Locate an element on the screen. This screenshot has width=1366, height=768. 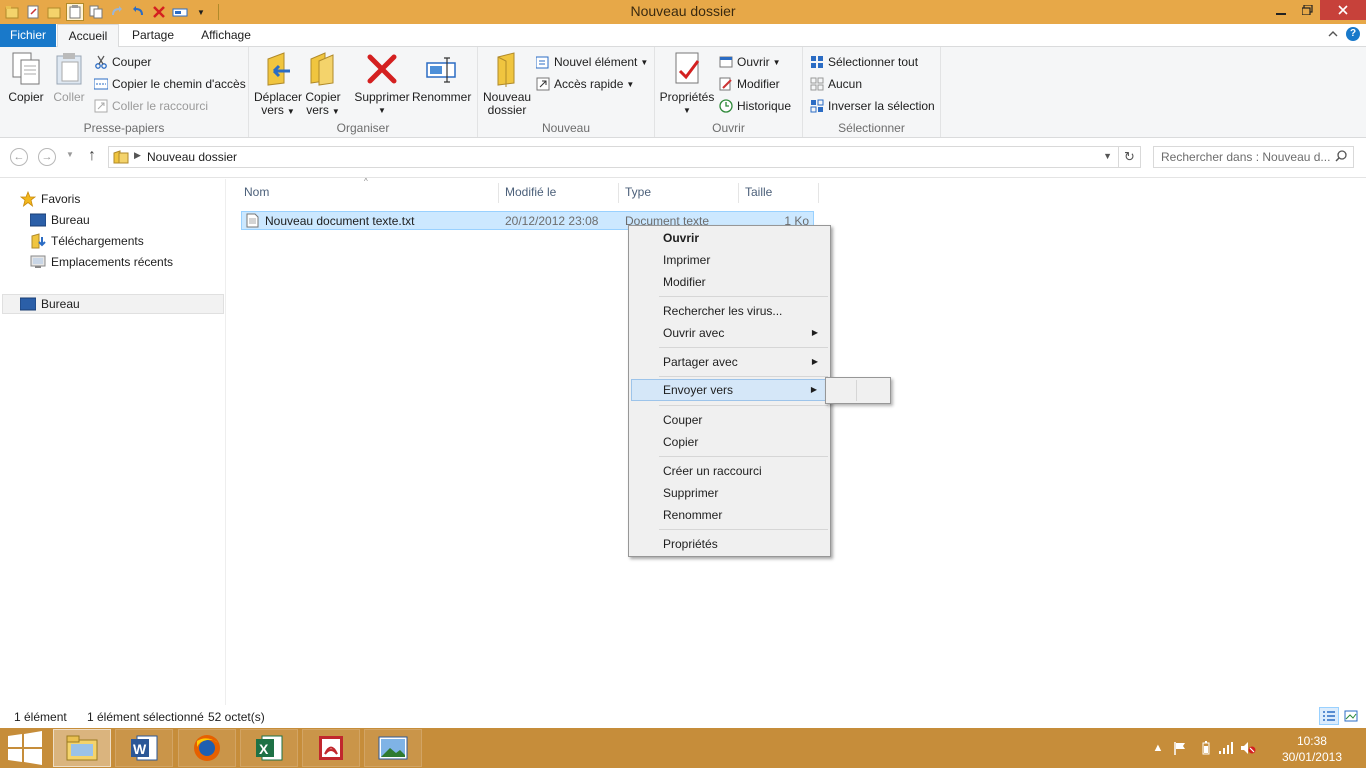
new-item-button: Nouvel élément ▼ is located at coordinates (592, 62).